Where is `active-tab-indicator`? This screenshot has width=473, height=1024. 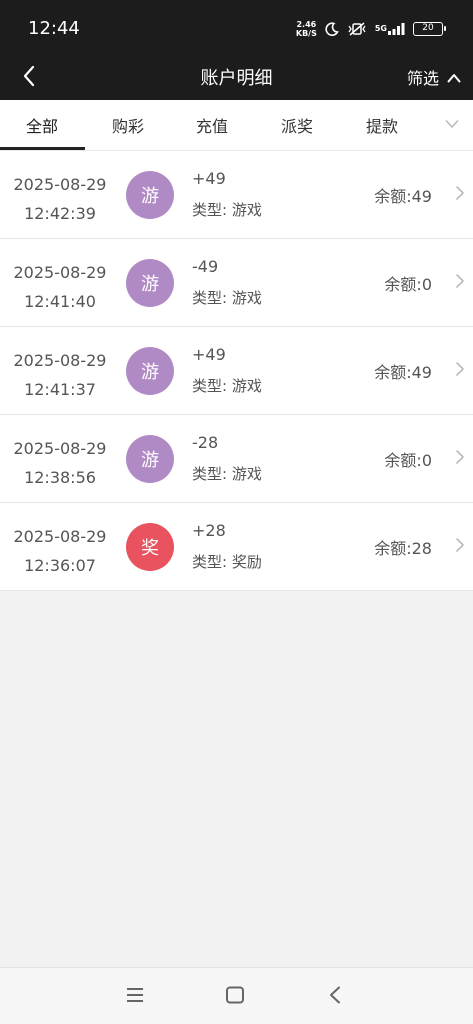
active-tab-indicator is located at coordinates (42, 148).